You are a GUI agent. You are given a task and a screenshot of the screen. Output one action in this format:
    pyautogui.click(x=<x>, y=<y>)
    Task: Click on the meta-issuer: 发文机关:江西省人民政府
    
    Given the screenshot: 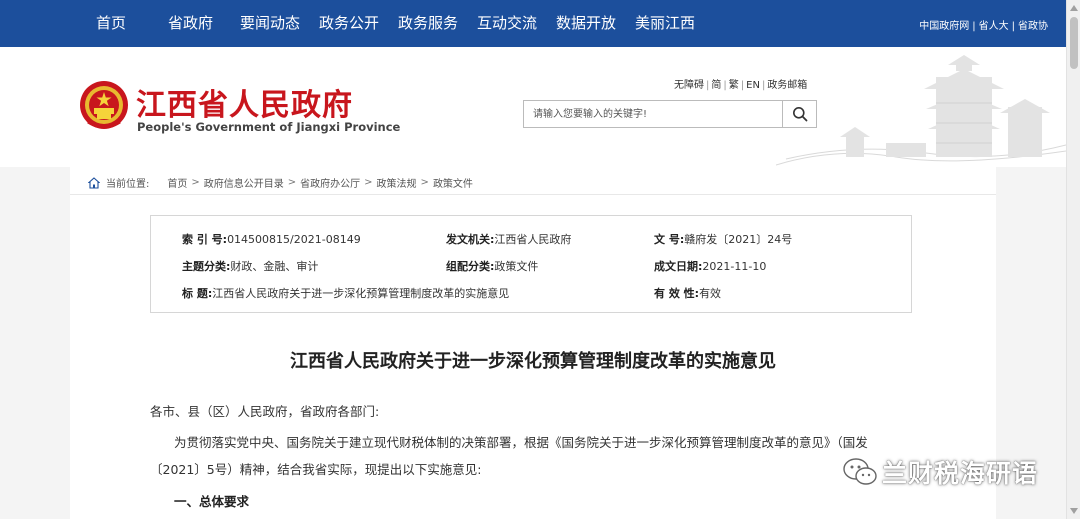 What is the action you would take?
    pyautogui.click(x=508, y=239)
    